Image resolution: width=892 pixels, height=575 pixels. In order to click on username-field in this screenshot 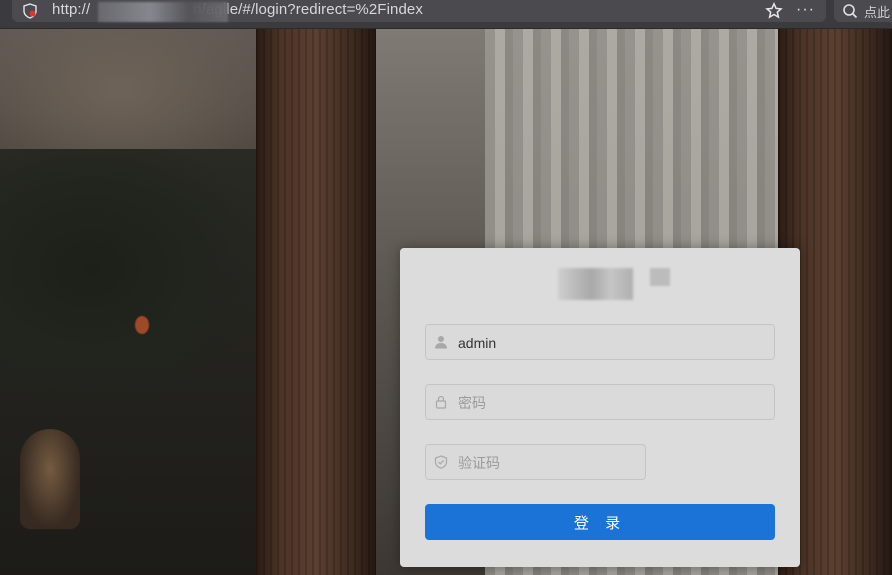, I will do `click(600, 342)`.